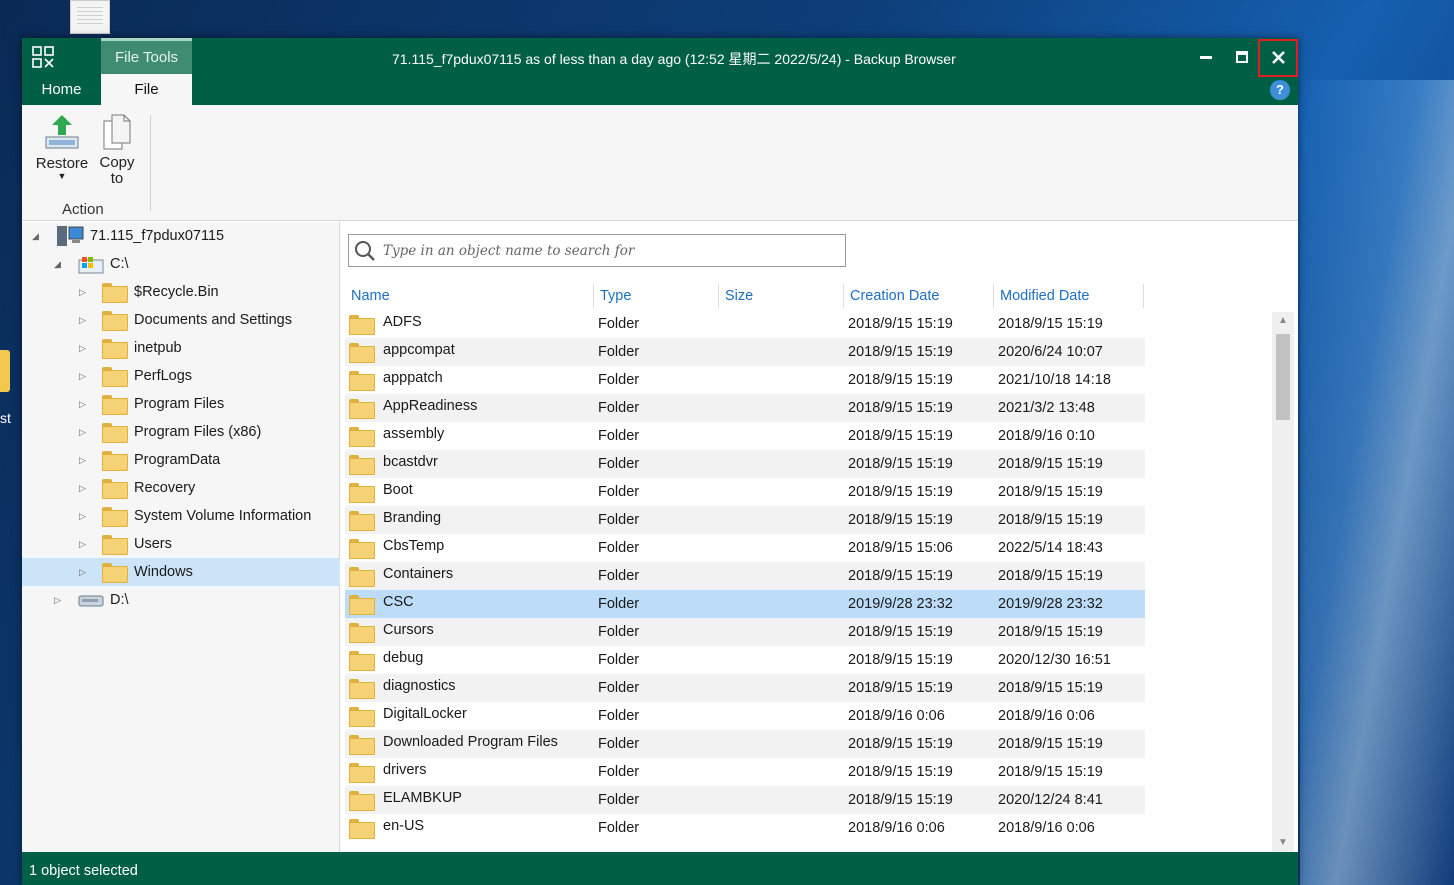 The image size is (1454, 885). What do you see at coordinates (402, 322) in the screenshot?
I see `cell-name: ADFS` at bounding box center [402, 322].